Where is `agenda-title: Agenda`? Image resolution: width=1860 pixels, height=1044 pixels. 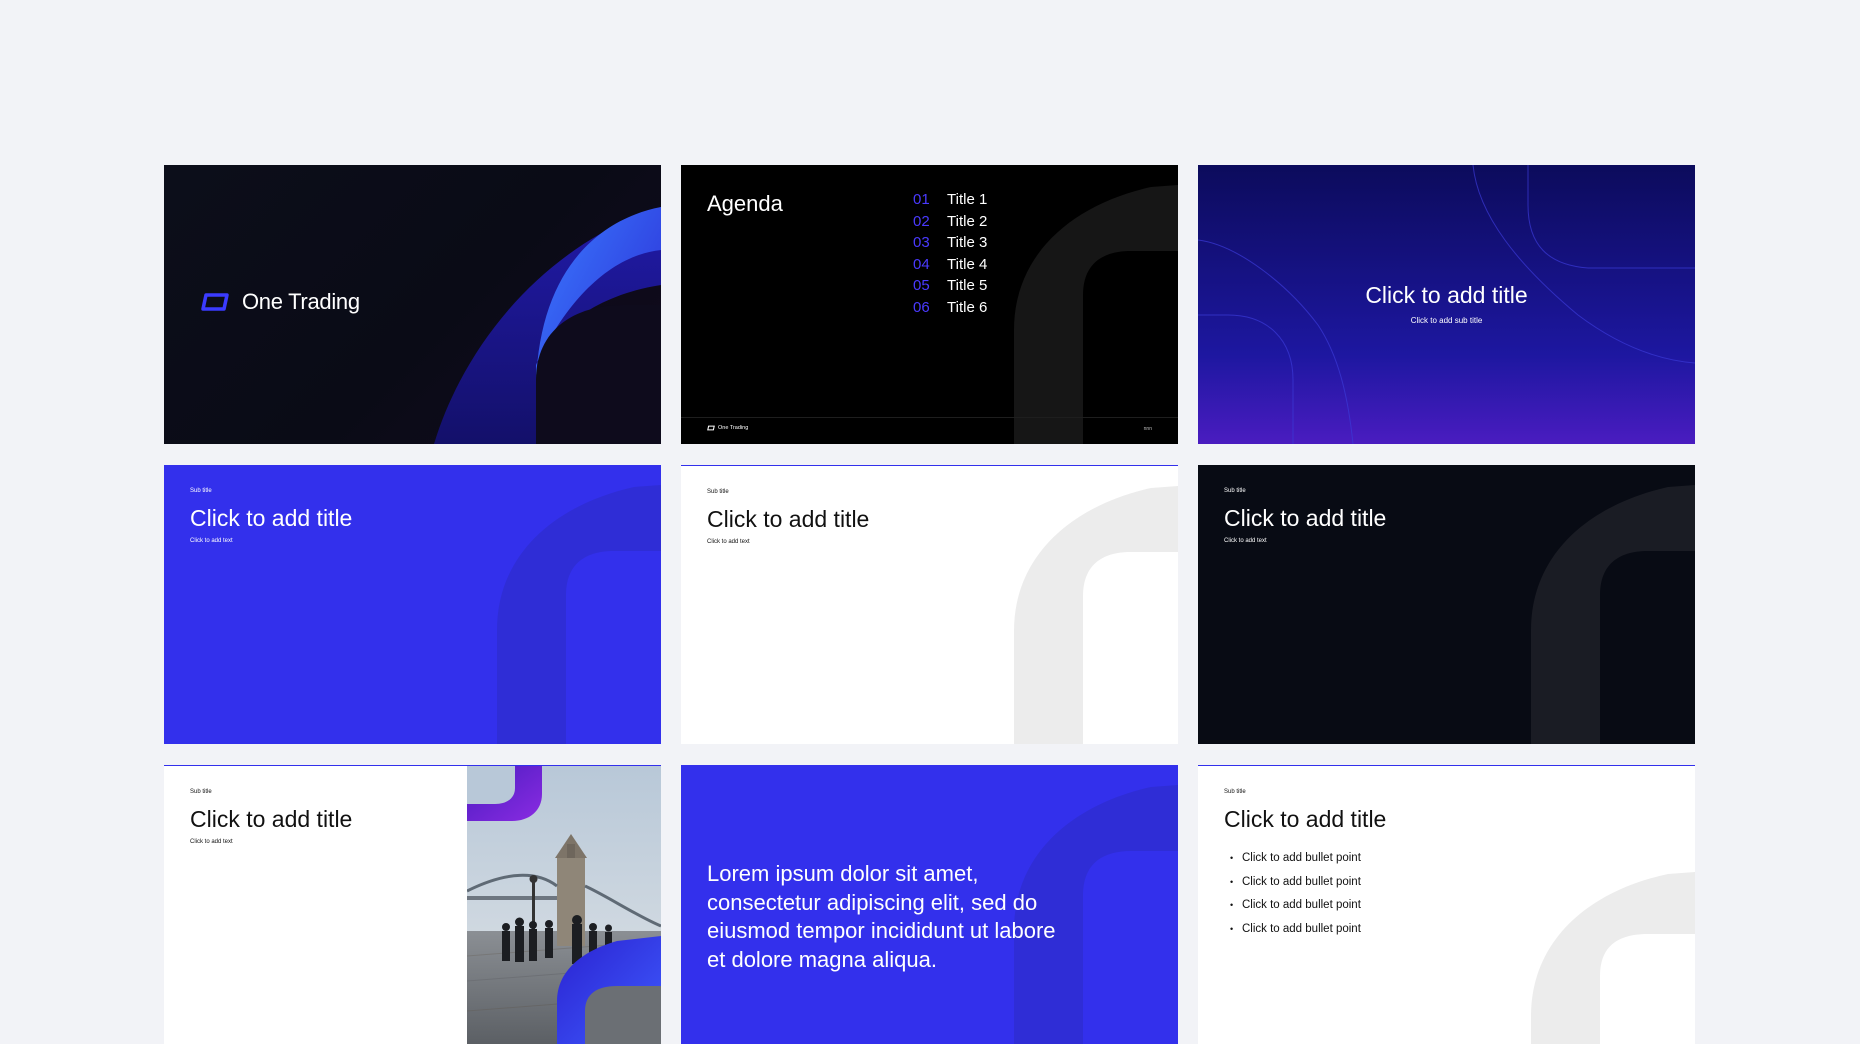 agenda-title: Agenda is located at coordinates (745, 203).